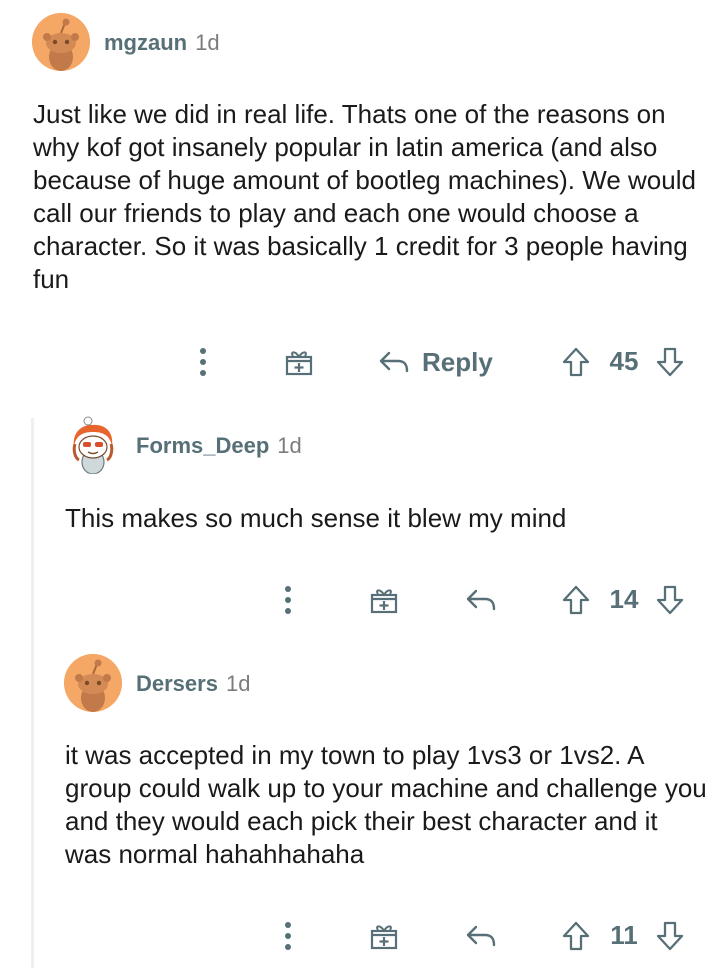 This screenshot has height=968, width=720. Describe the element at coordinates (32, 693) in the screenshot. I see `thread-line` at that location.